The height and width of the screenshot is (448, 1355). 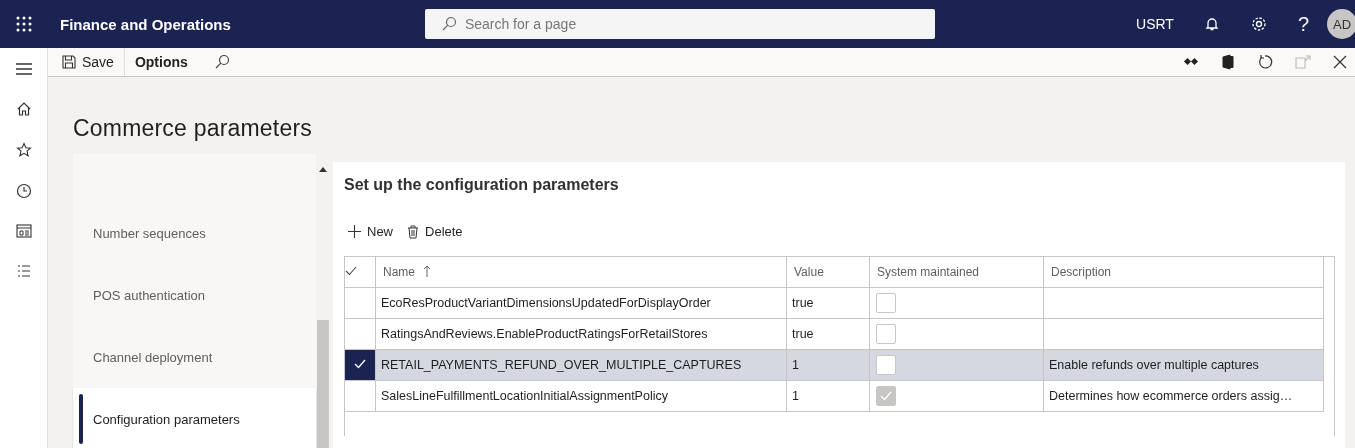 I want to click on options-tab: Options, so click(x=161, y=62).